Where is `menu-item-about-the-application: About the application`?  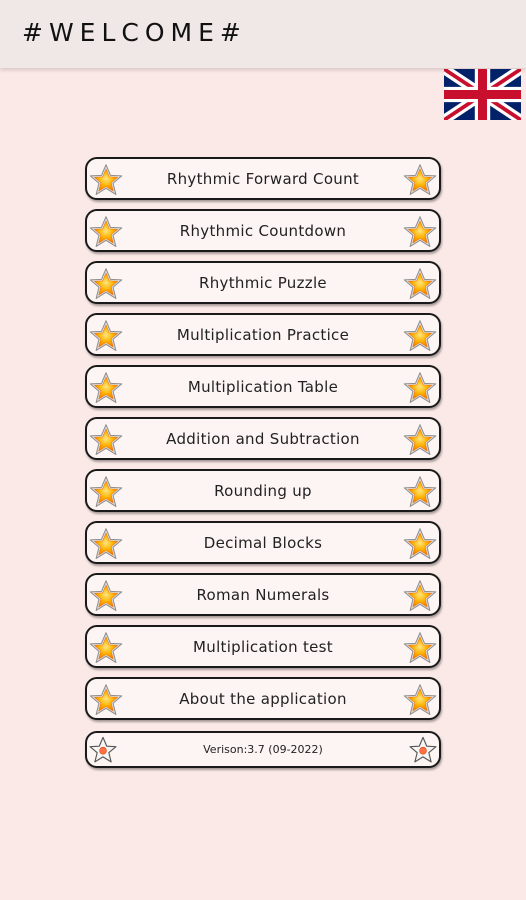
menu-item-about-the-application: About the application is located at coordinates (263, 698).